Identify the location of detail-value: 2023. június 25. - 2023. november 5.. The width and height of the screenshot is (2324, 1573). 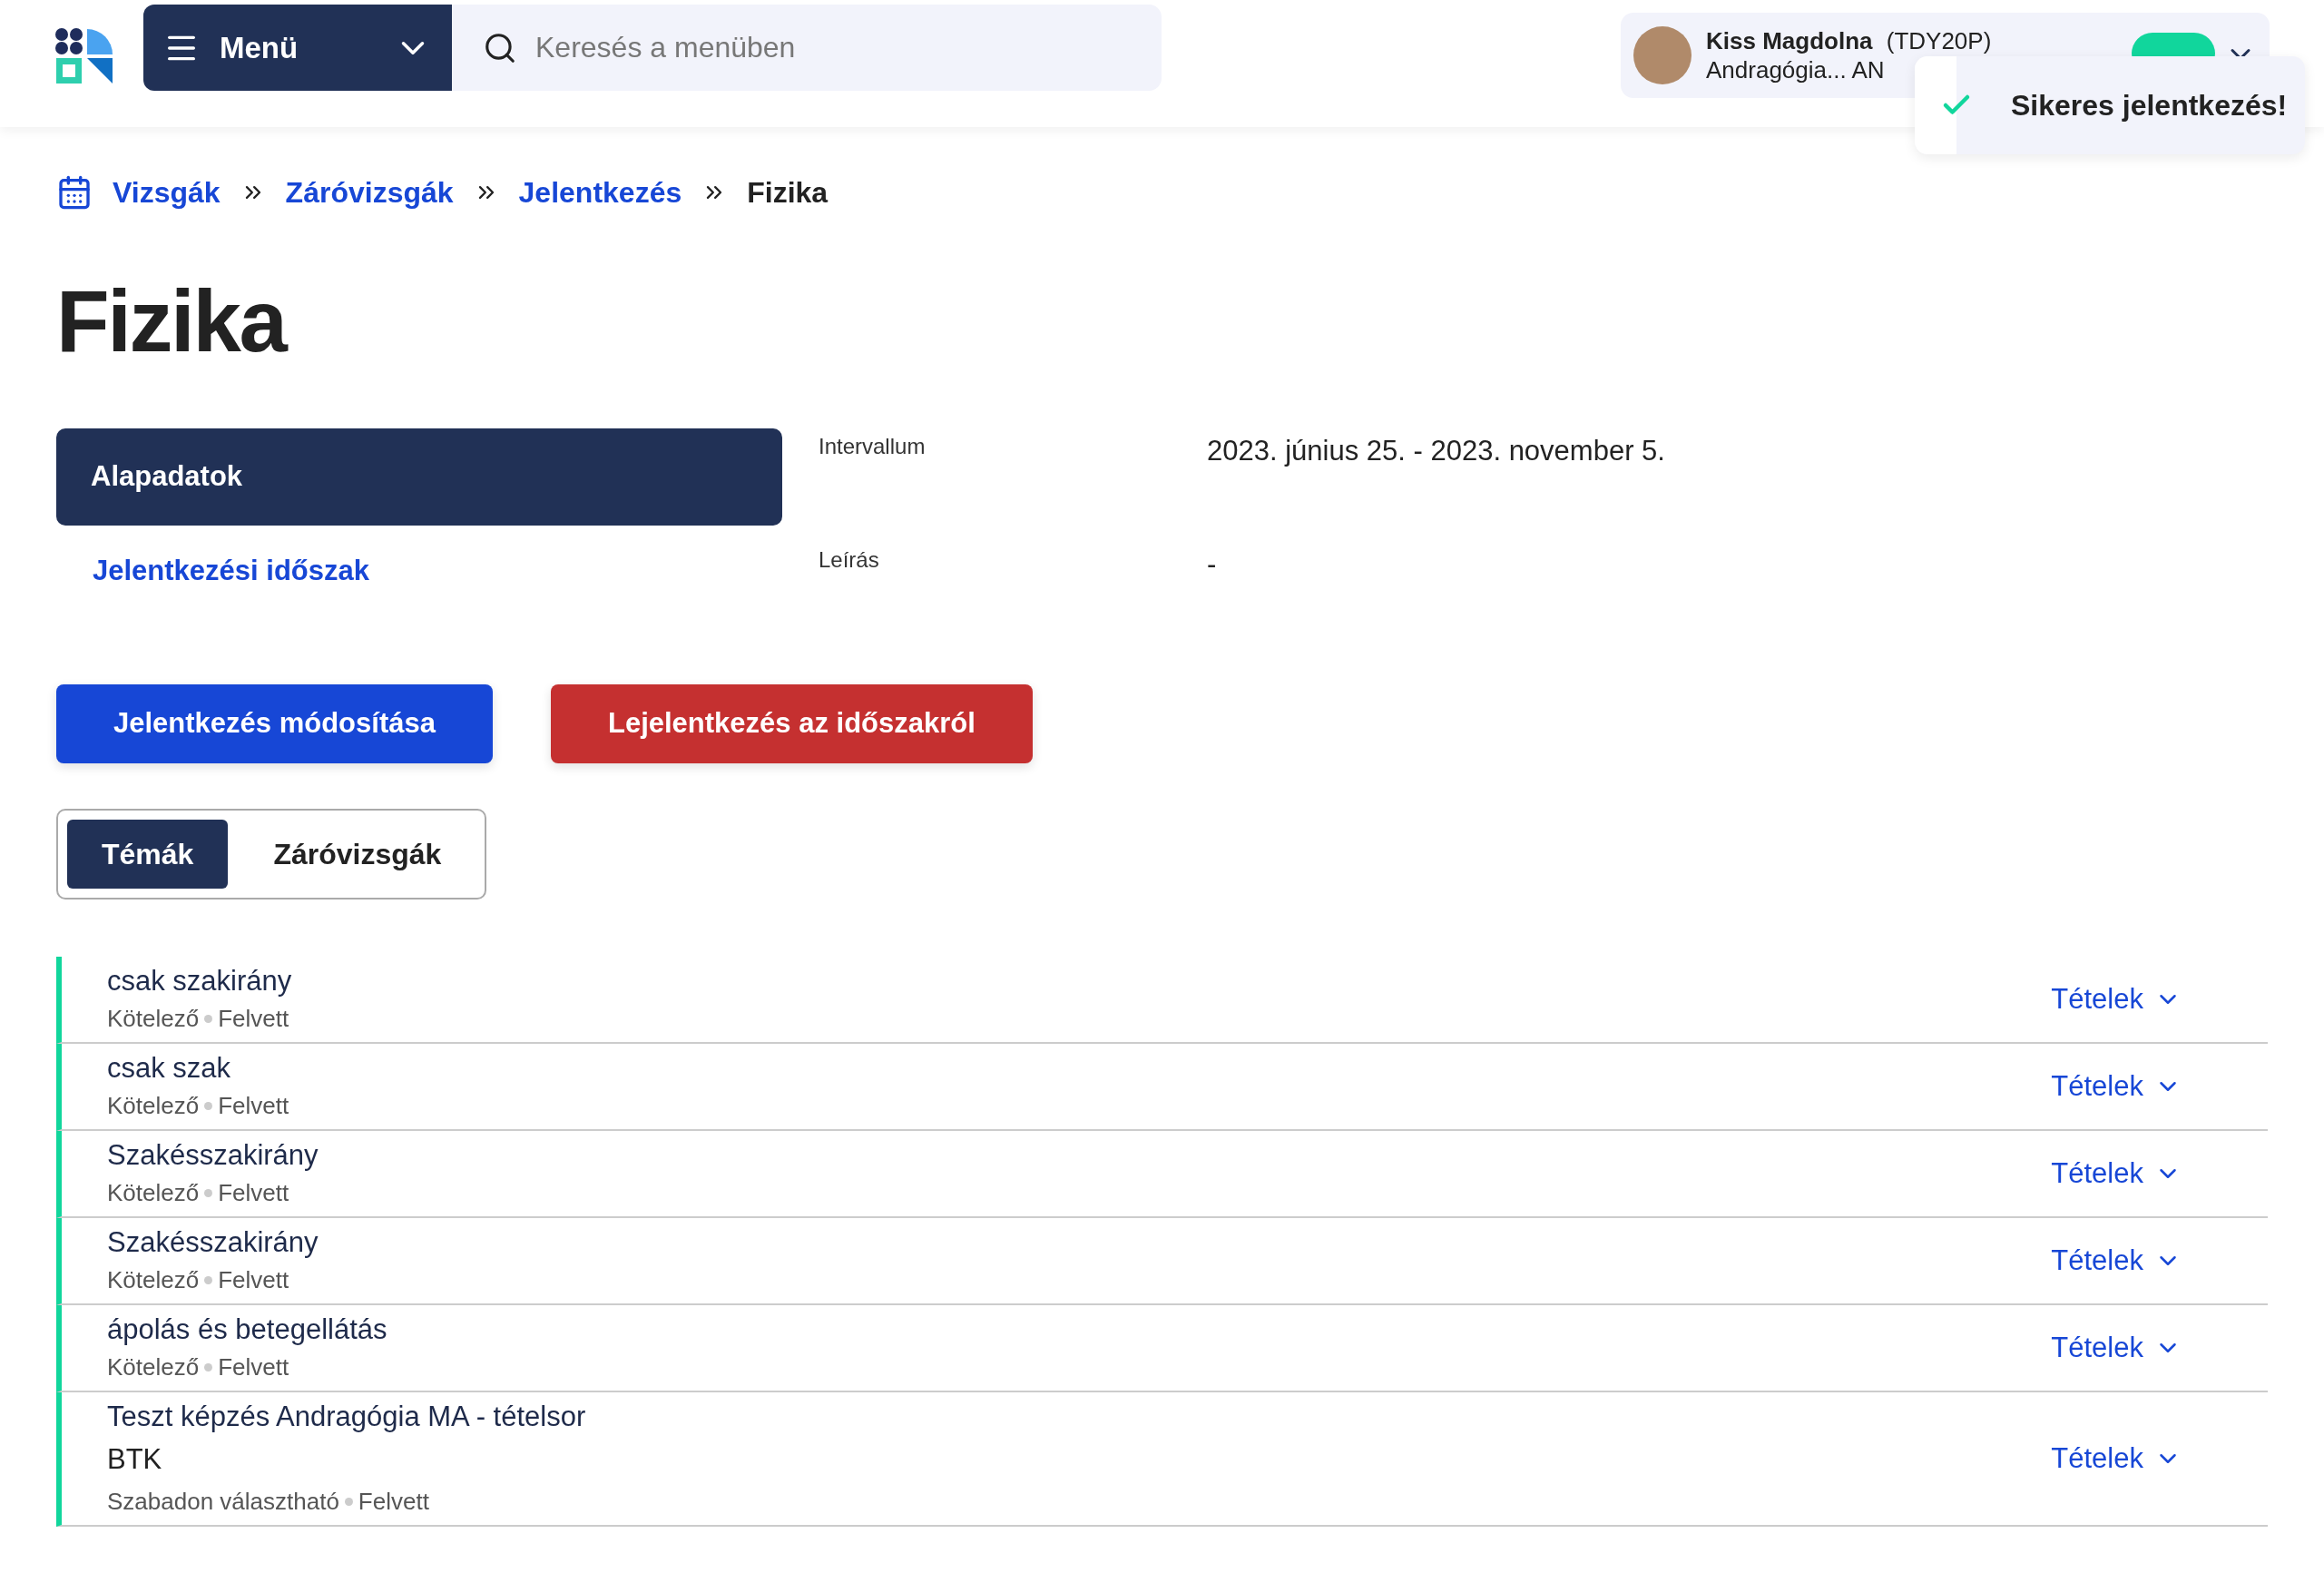
(1436, 451).